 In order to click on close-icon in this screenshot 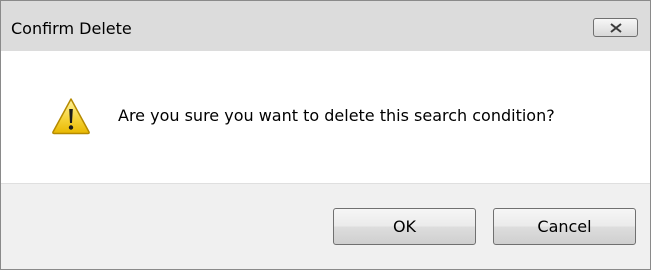, I will do `click(616, 28)`.